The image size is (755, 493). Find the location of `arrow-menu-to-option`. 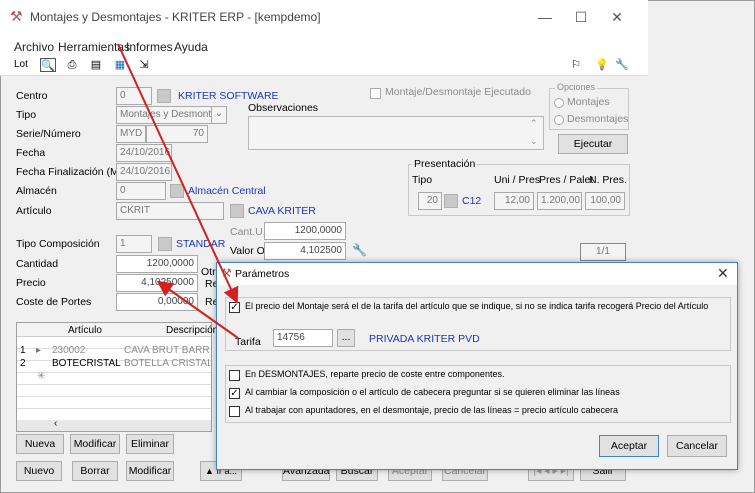

arrow-menu-to-option is located at coordinates (178, 173).